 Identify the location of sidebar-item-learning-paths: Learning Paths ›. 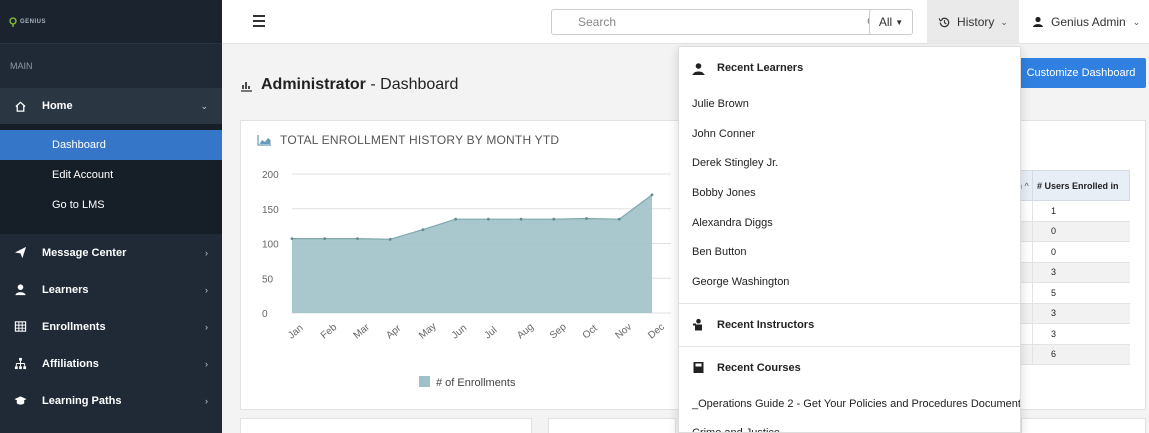
(111, 400).